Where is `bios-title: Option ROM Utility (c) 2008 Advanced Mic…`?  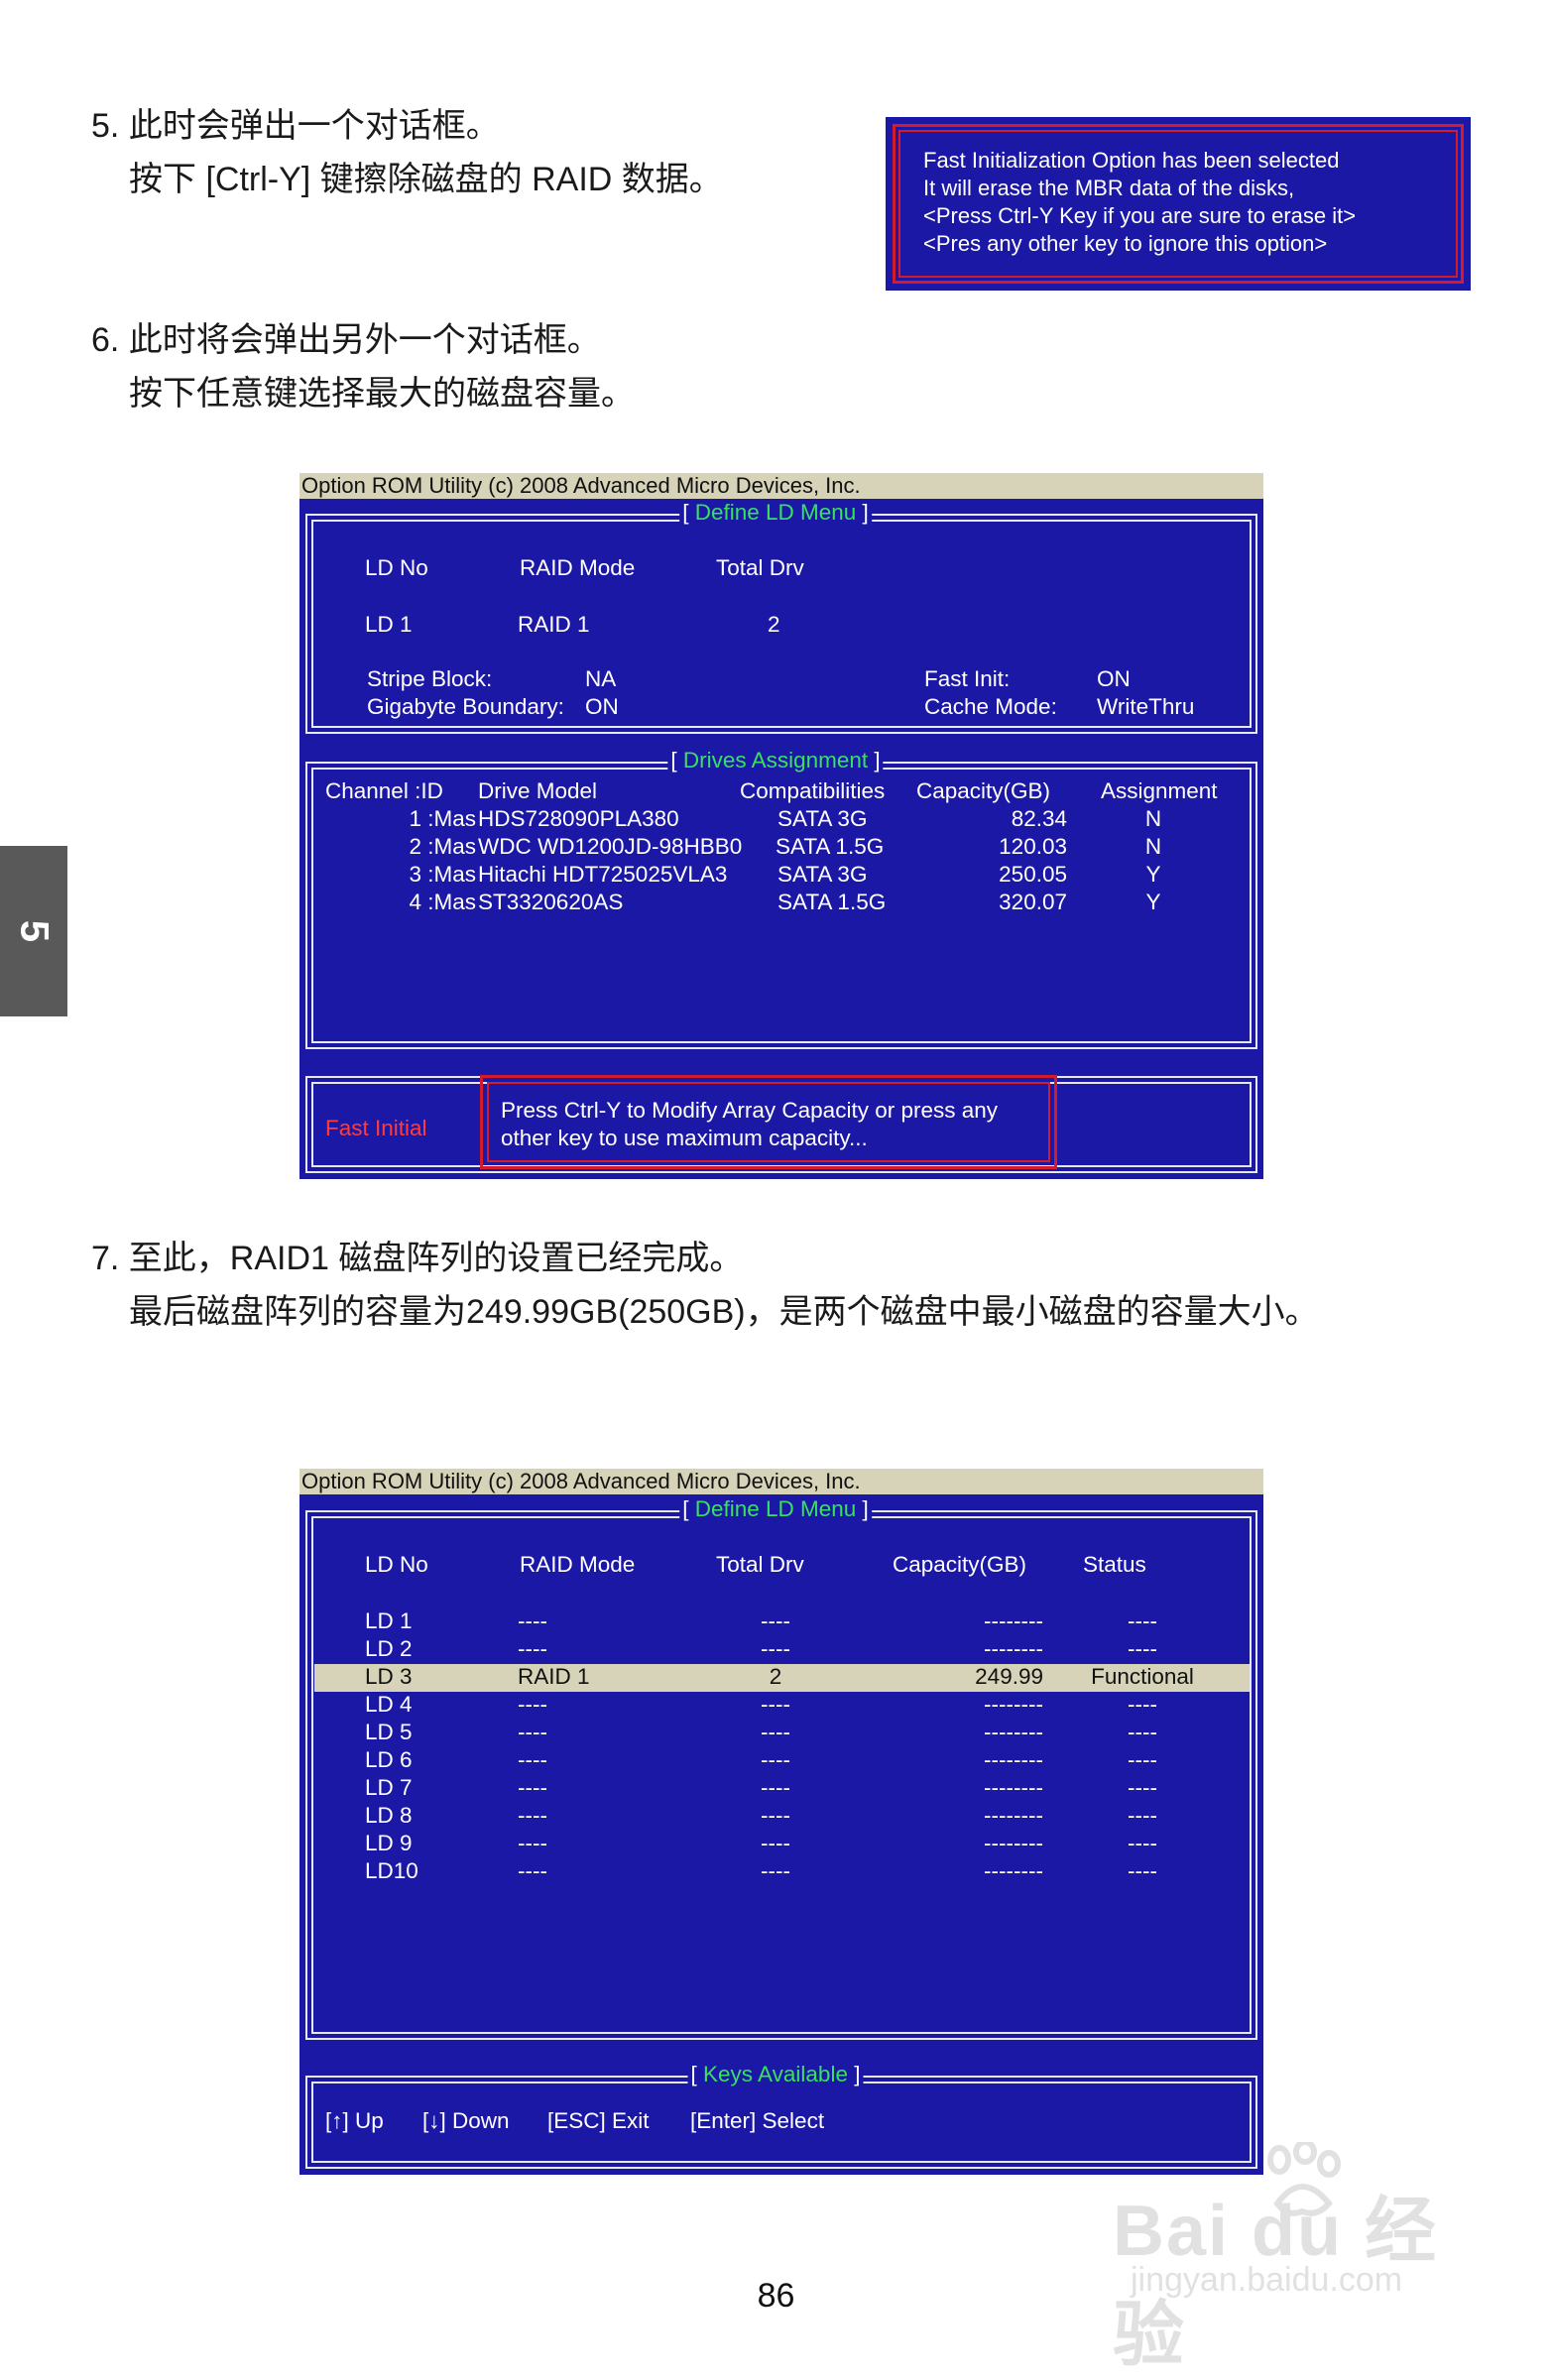 bios-title: Option ROM Utility (c) 2008 Advanced Mic… is located at coordinates (781, 486).